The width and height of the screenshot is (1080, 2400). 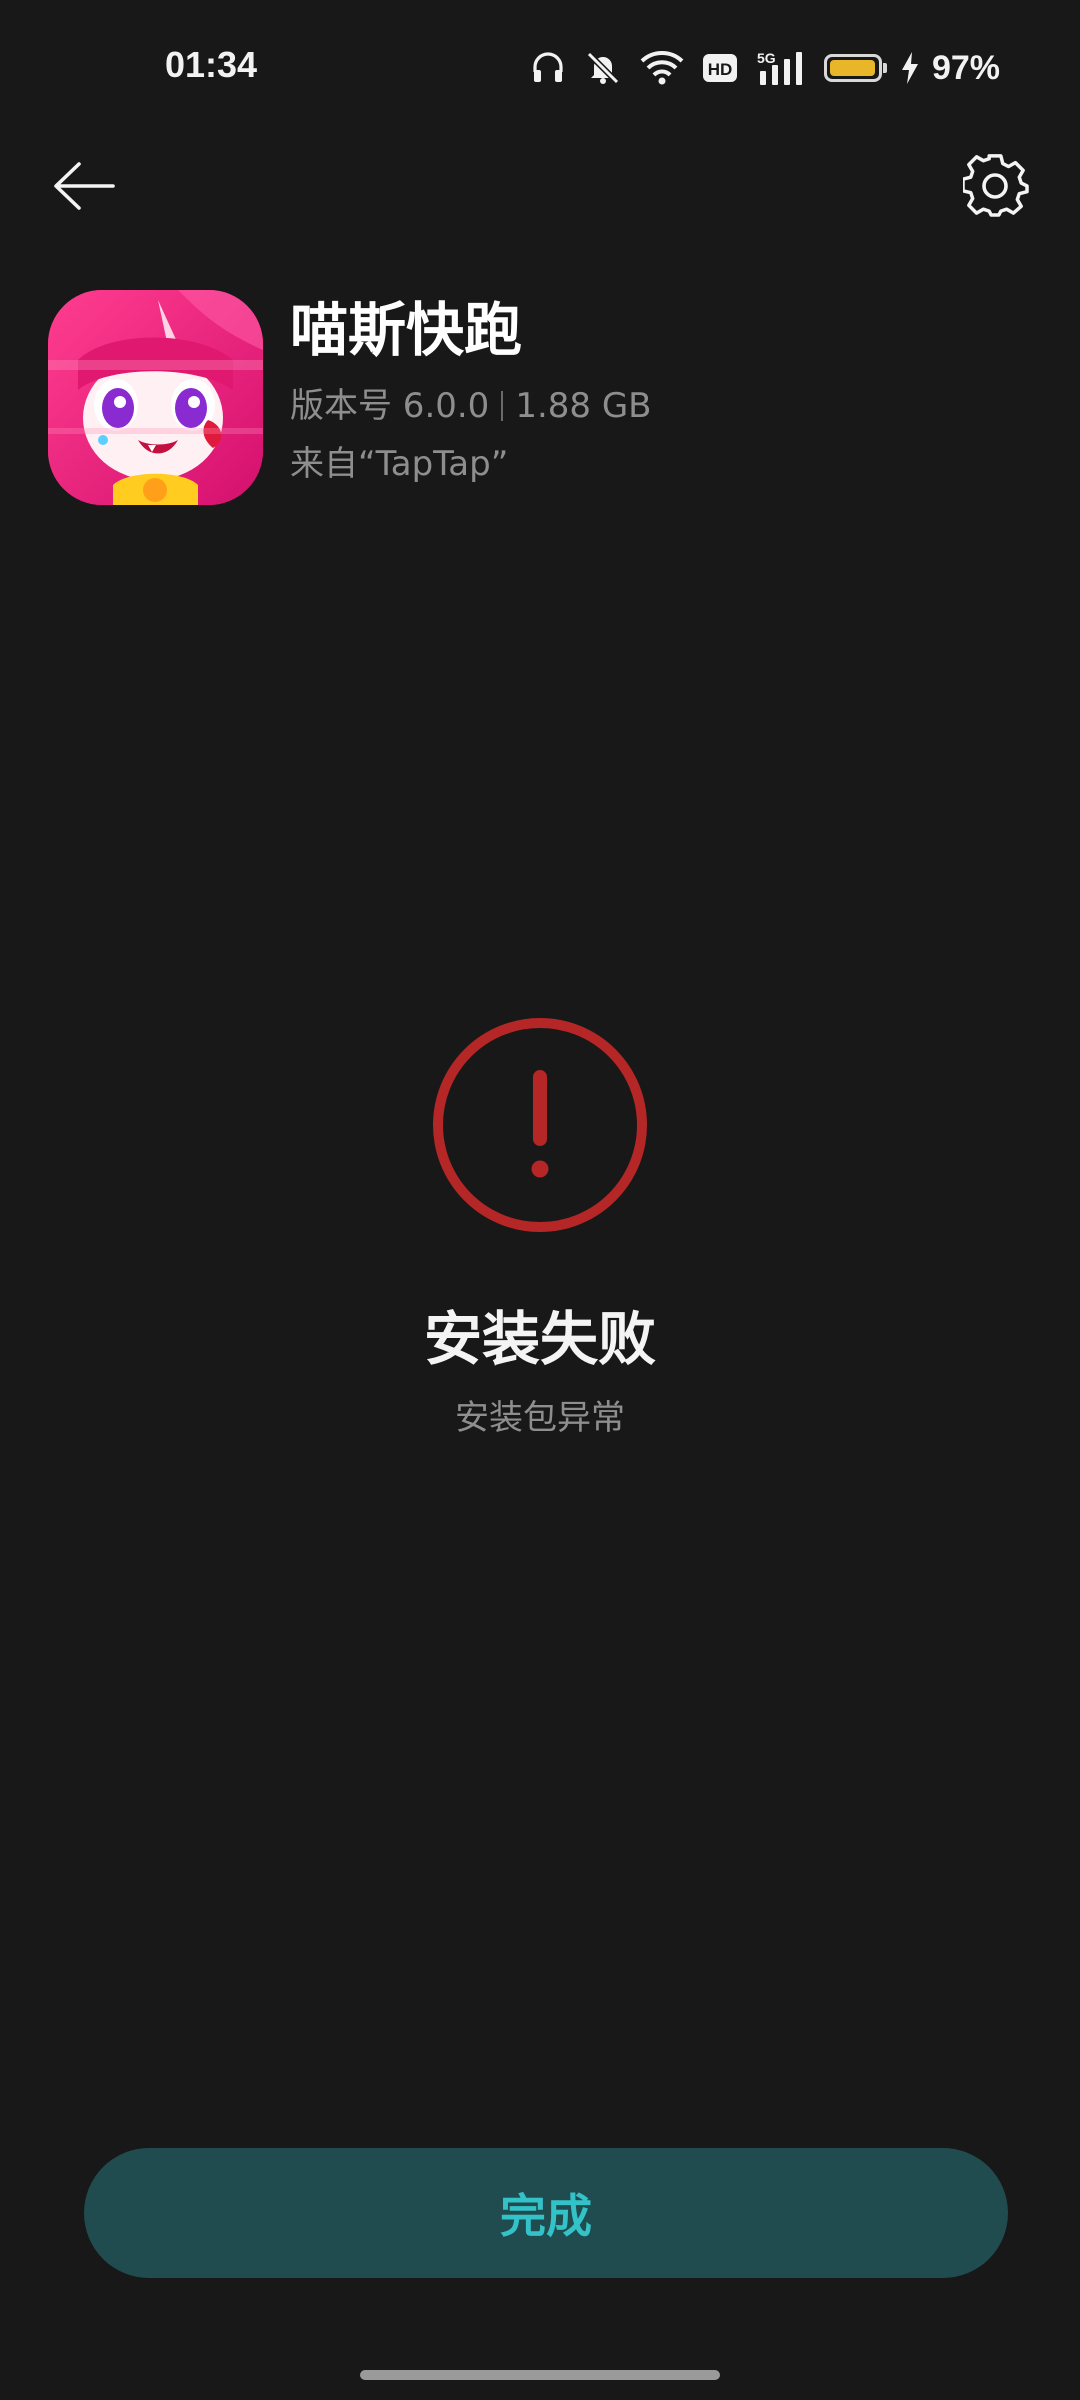 What do you see at coordinates (662, 68) in the screenshot?
I see `wifi-icon` at bounding box center [662, 68].